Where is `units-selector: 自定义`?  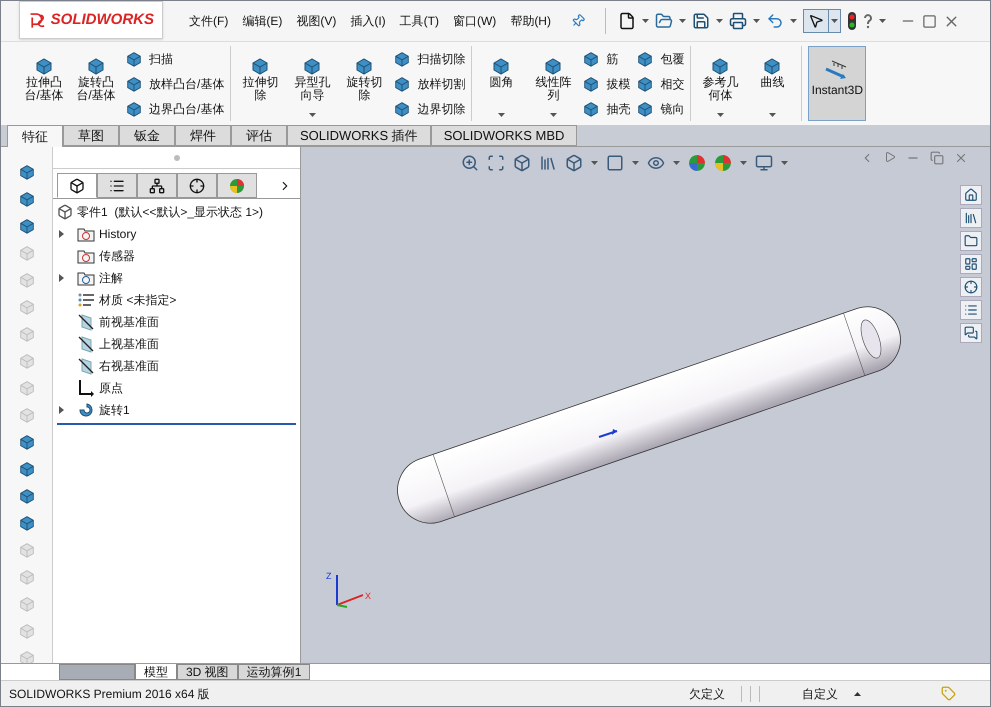 units-selector: 自定义 is located at coordinates (820, 693).